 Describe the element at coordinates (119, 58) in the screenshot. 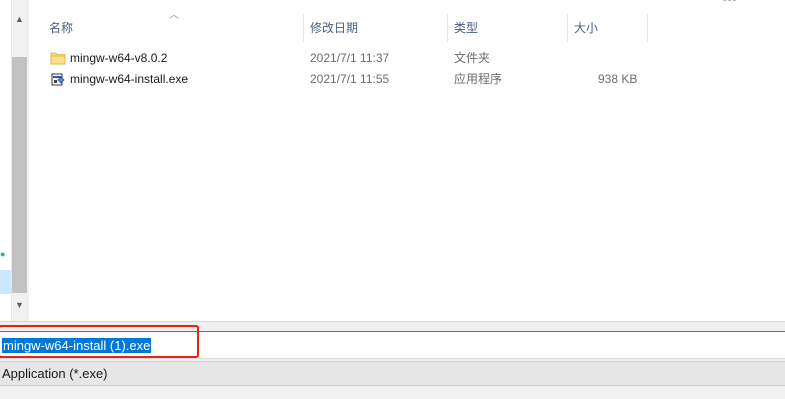

I see `file-name: mingw-w64-v8.0.2` at that location.